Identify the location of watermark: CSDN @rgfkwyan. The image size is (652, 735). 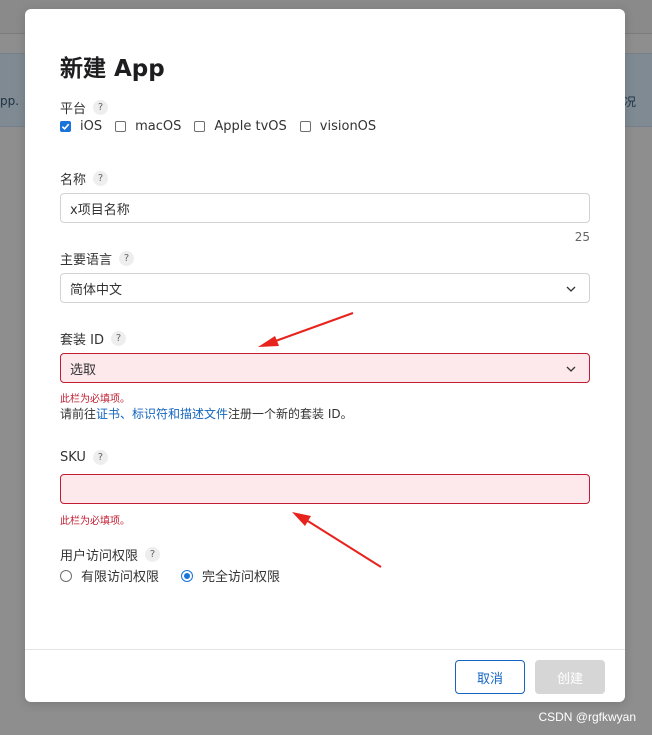
(587, 717).